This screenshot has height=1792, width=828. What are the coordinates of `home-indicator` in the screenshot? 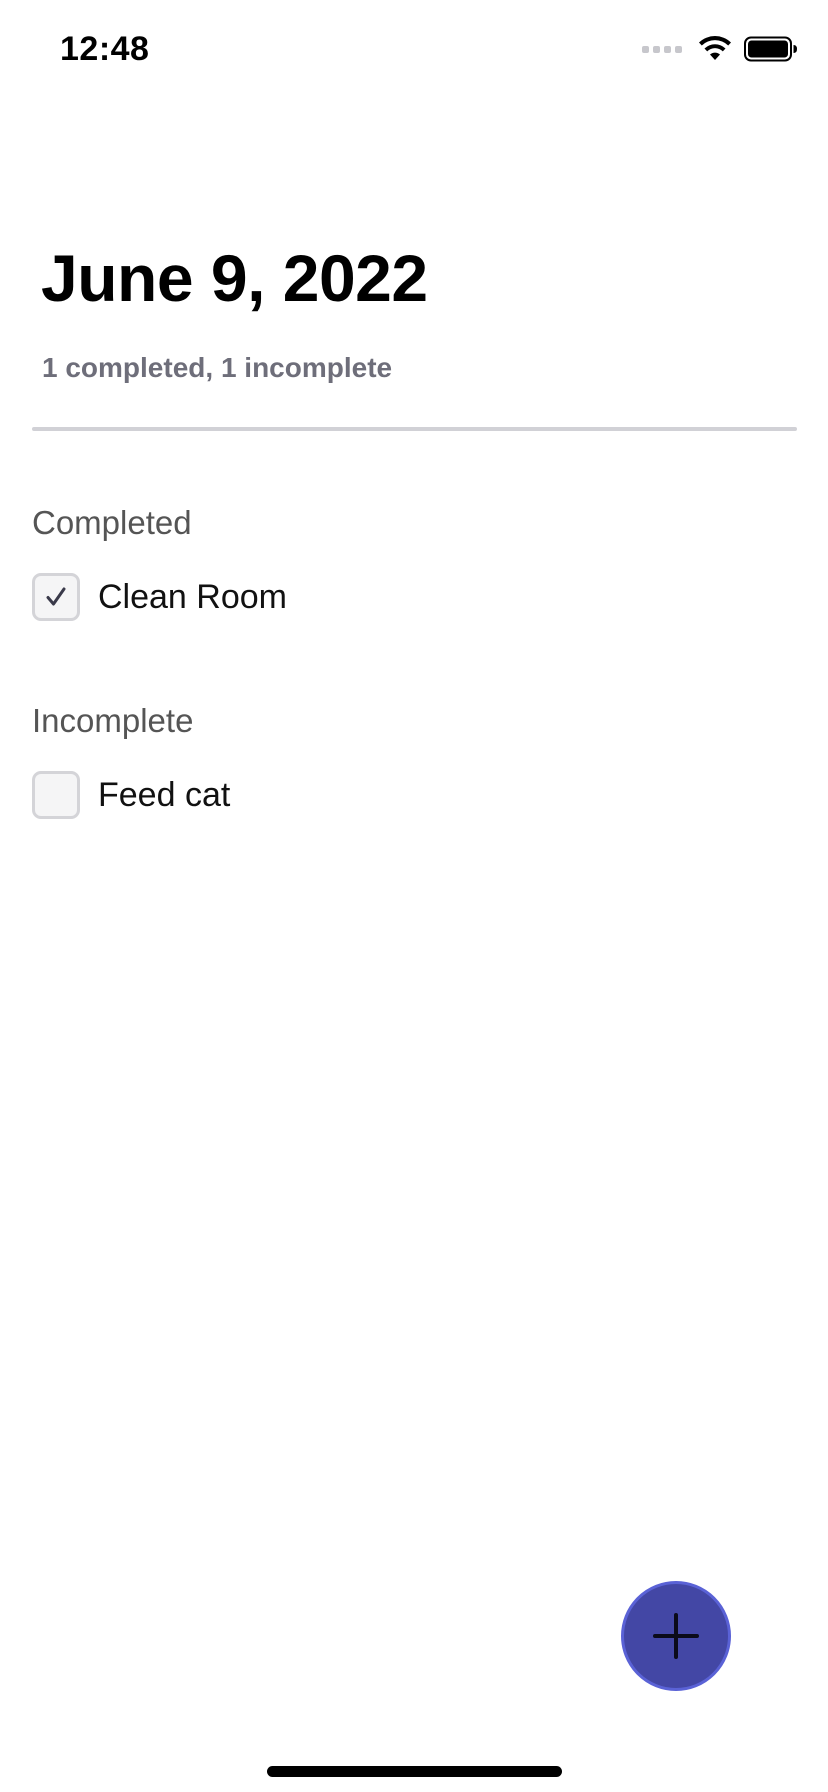 It's located at (414, 1771).